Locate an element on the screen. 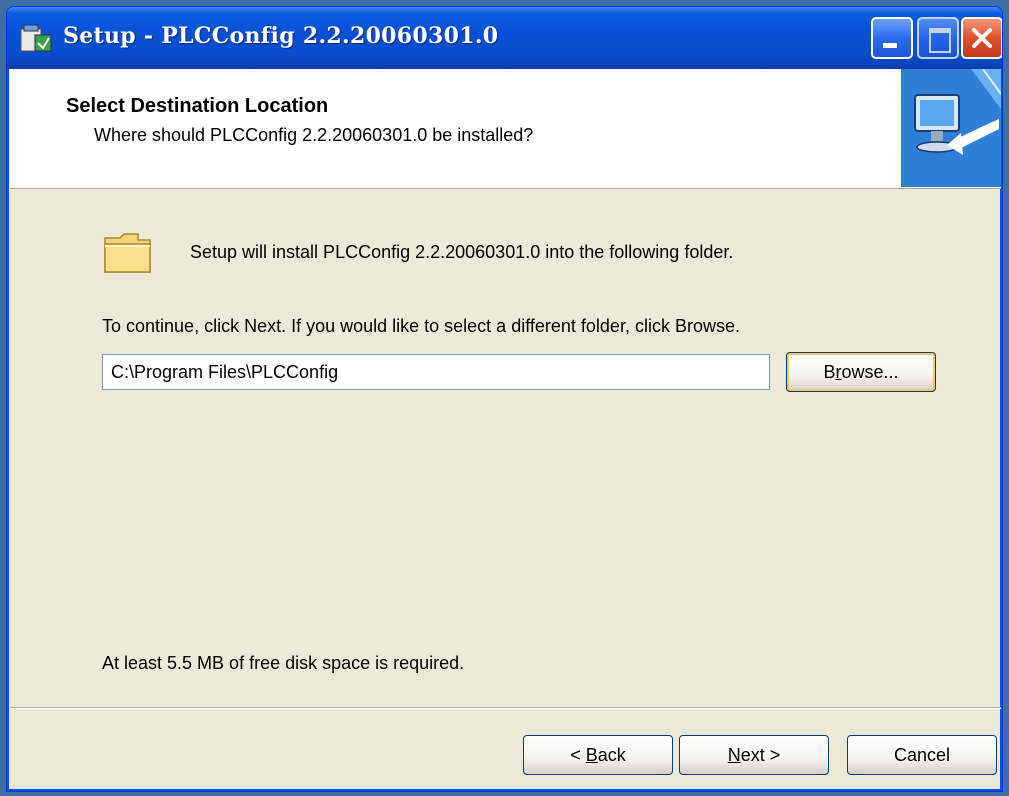 The height and width of the screenshot is (796, 1009). install-computer-icon is located at coordinates (951, 128).